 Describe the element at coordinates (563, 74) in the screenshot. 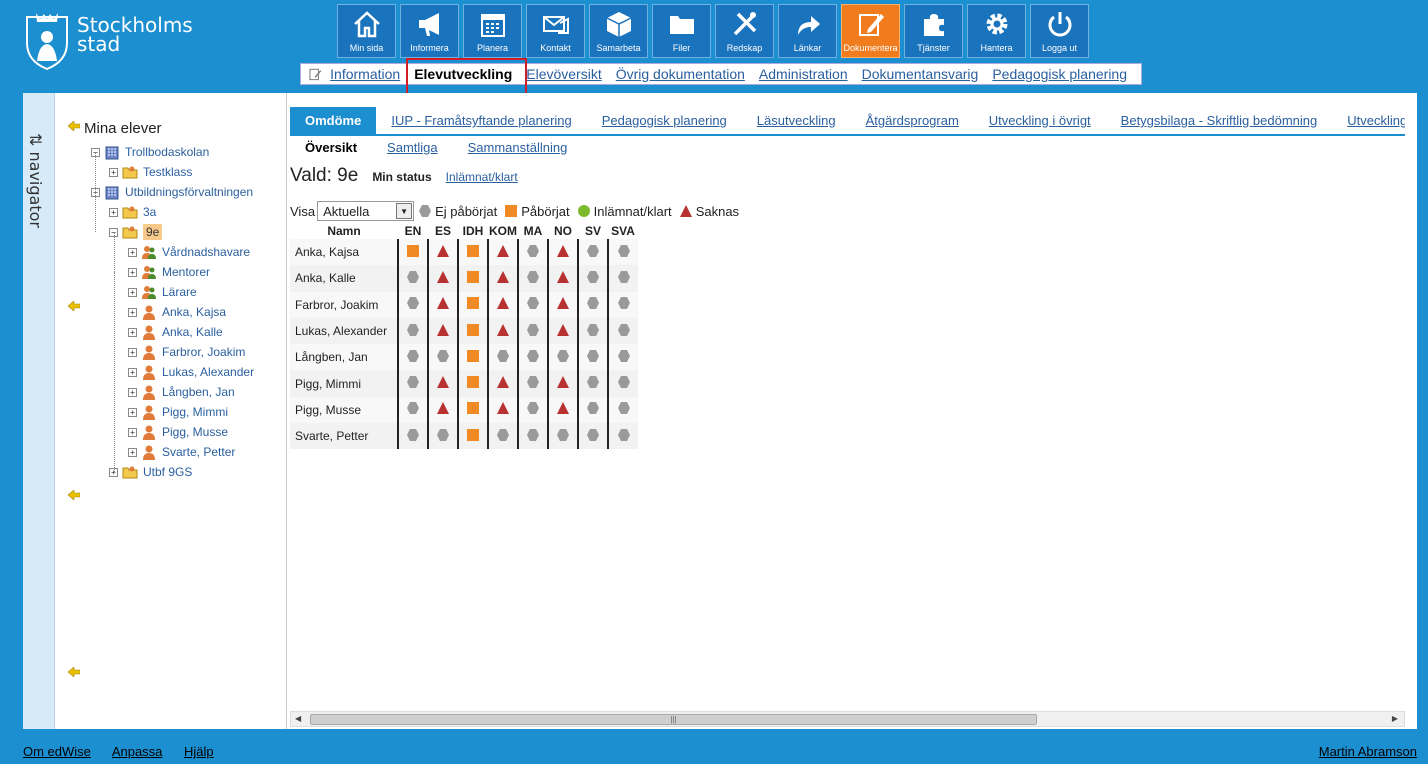

I see `subnav-elevoversikt: Elevöversikt` at that location.